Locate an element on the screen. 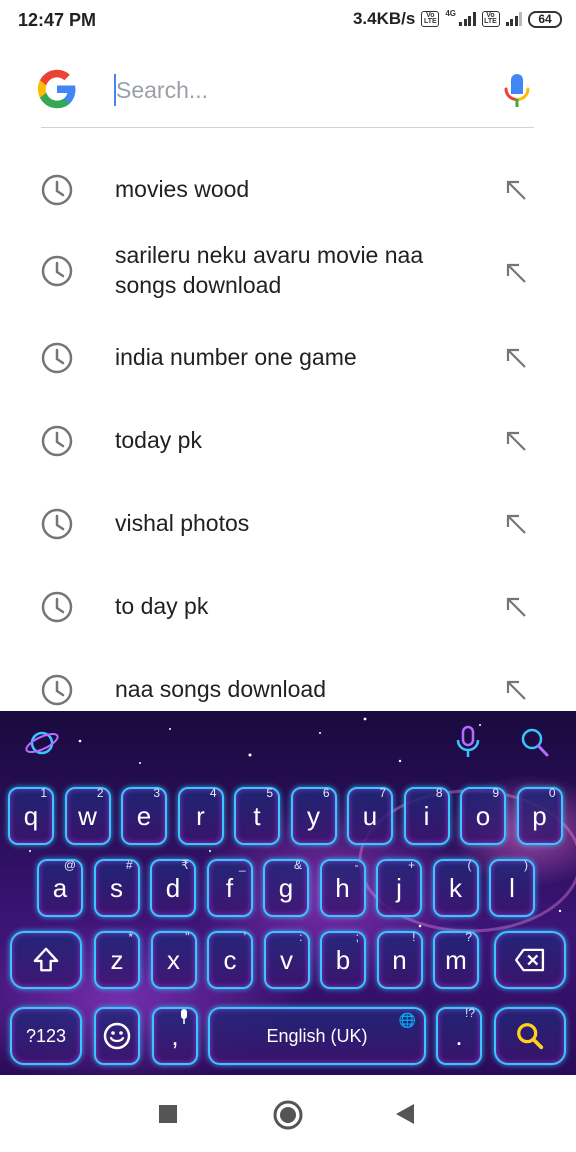  key-hint: ? is located at coordinates (468, 937).